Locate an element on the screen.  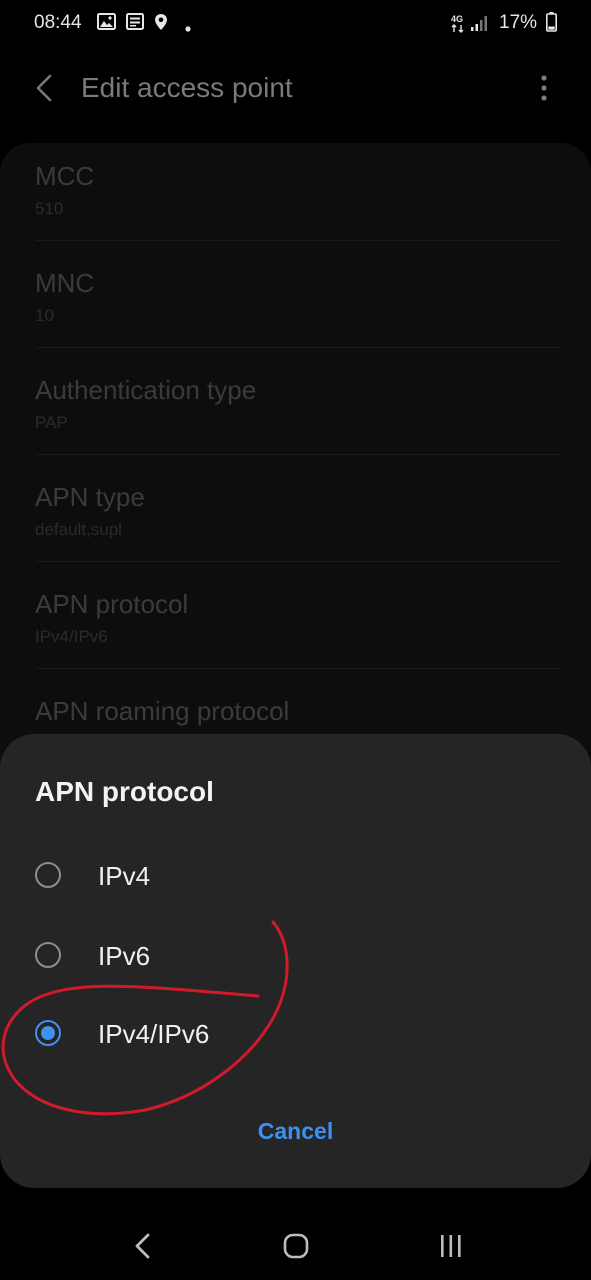
option-ipv6: IPv6 is located at coordinates (295, 956).